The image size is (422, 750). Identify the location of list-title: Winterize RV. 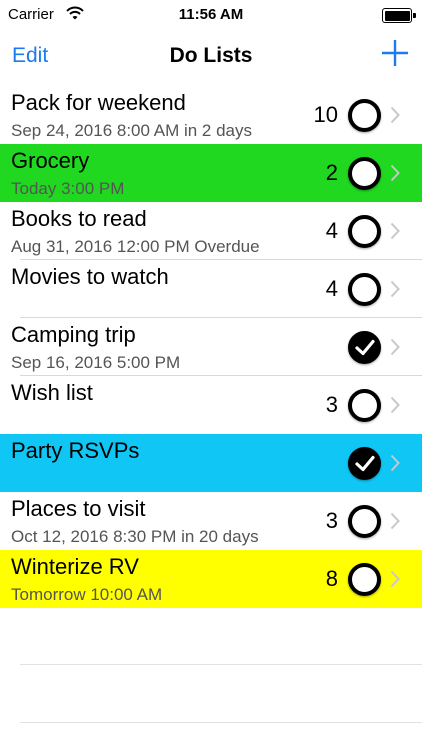
(75, 566).